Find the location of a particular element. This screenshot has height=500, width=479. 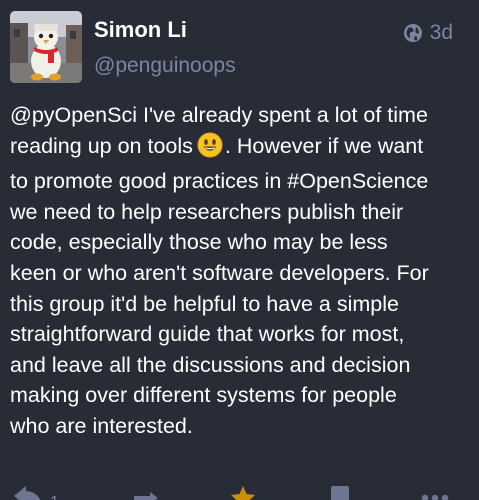

content-line: who are interested. is located at coordinates (101, 425).